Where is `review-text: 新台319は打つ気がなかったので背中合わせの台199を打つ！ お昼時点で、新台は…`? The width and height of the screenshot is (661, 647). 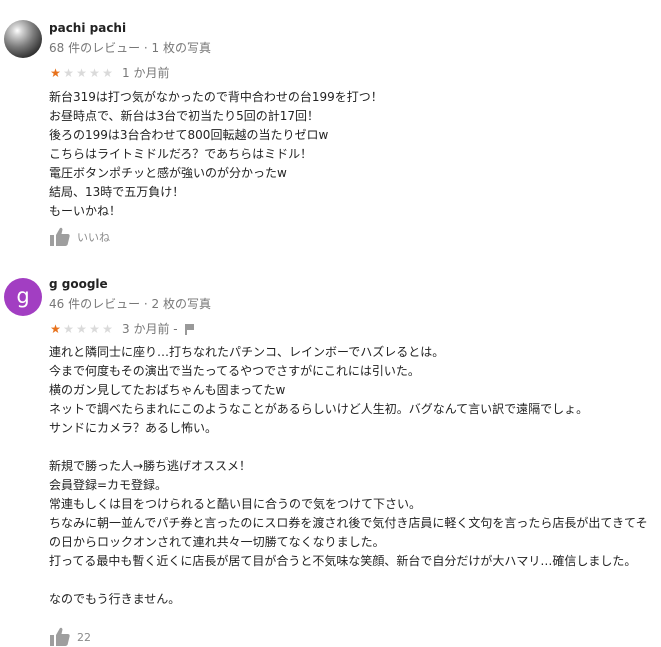
review-text: 新台319は打つ気がなかったので背中合わせの台199を打つ！ お昼時点で、新台は… is located at coordinates (216, 154).